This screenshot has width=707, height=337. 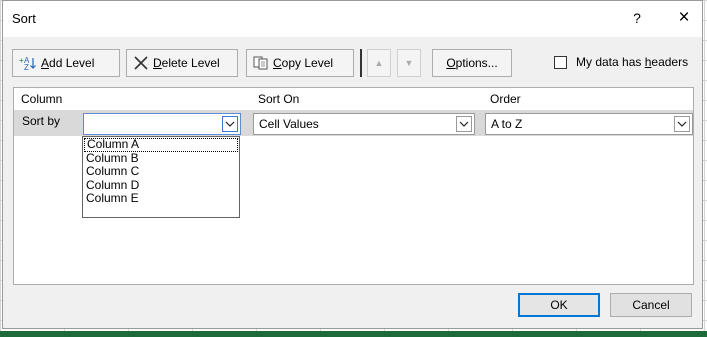 I want to click on add-level-button: + A Z Add Level, so click(x=66, y=63).